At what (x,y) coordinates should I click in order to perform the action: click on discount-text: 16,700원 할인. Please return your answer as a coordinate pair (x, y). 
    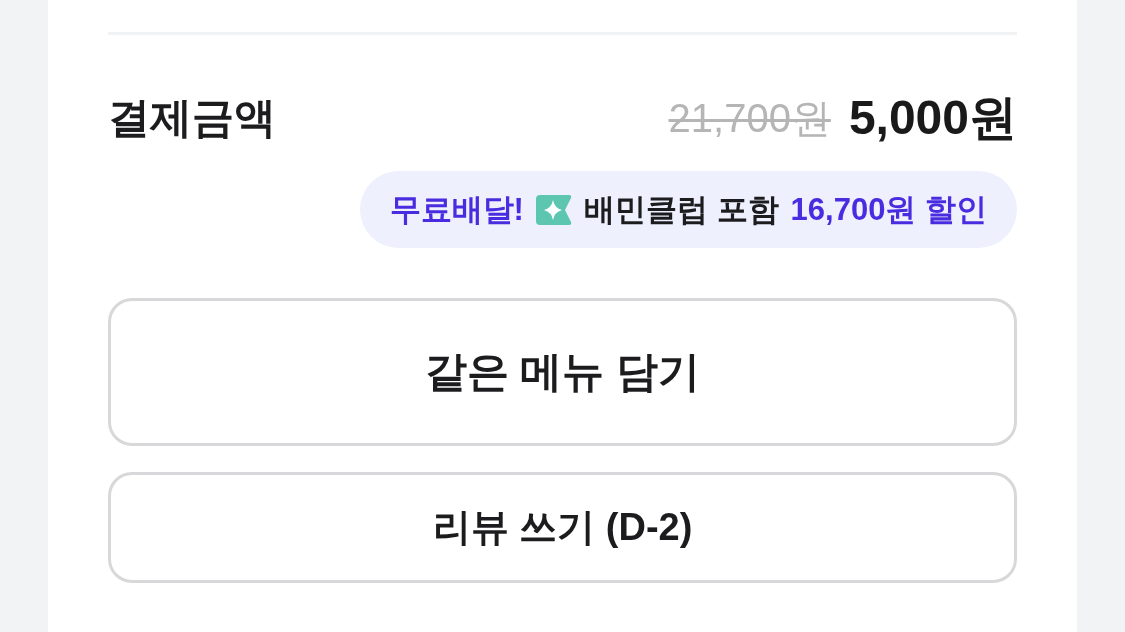
    Looking at the image, I should click on (888, 209).